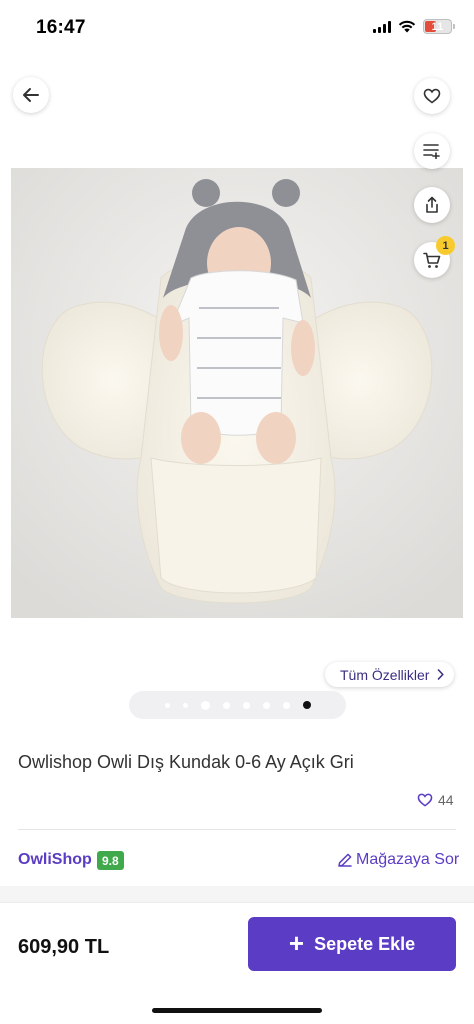 This screenshot has height=1024, width=474. Describe the element at coordinates (385, 674) in the screenshot. I see `all-features-label: Tüm Özellikler` at that location.